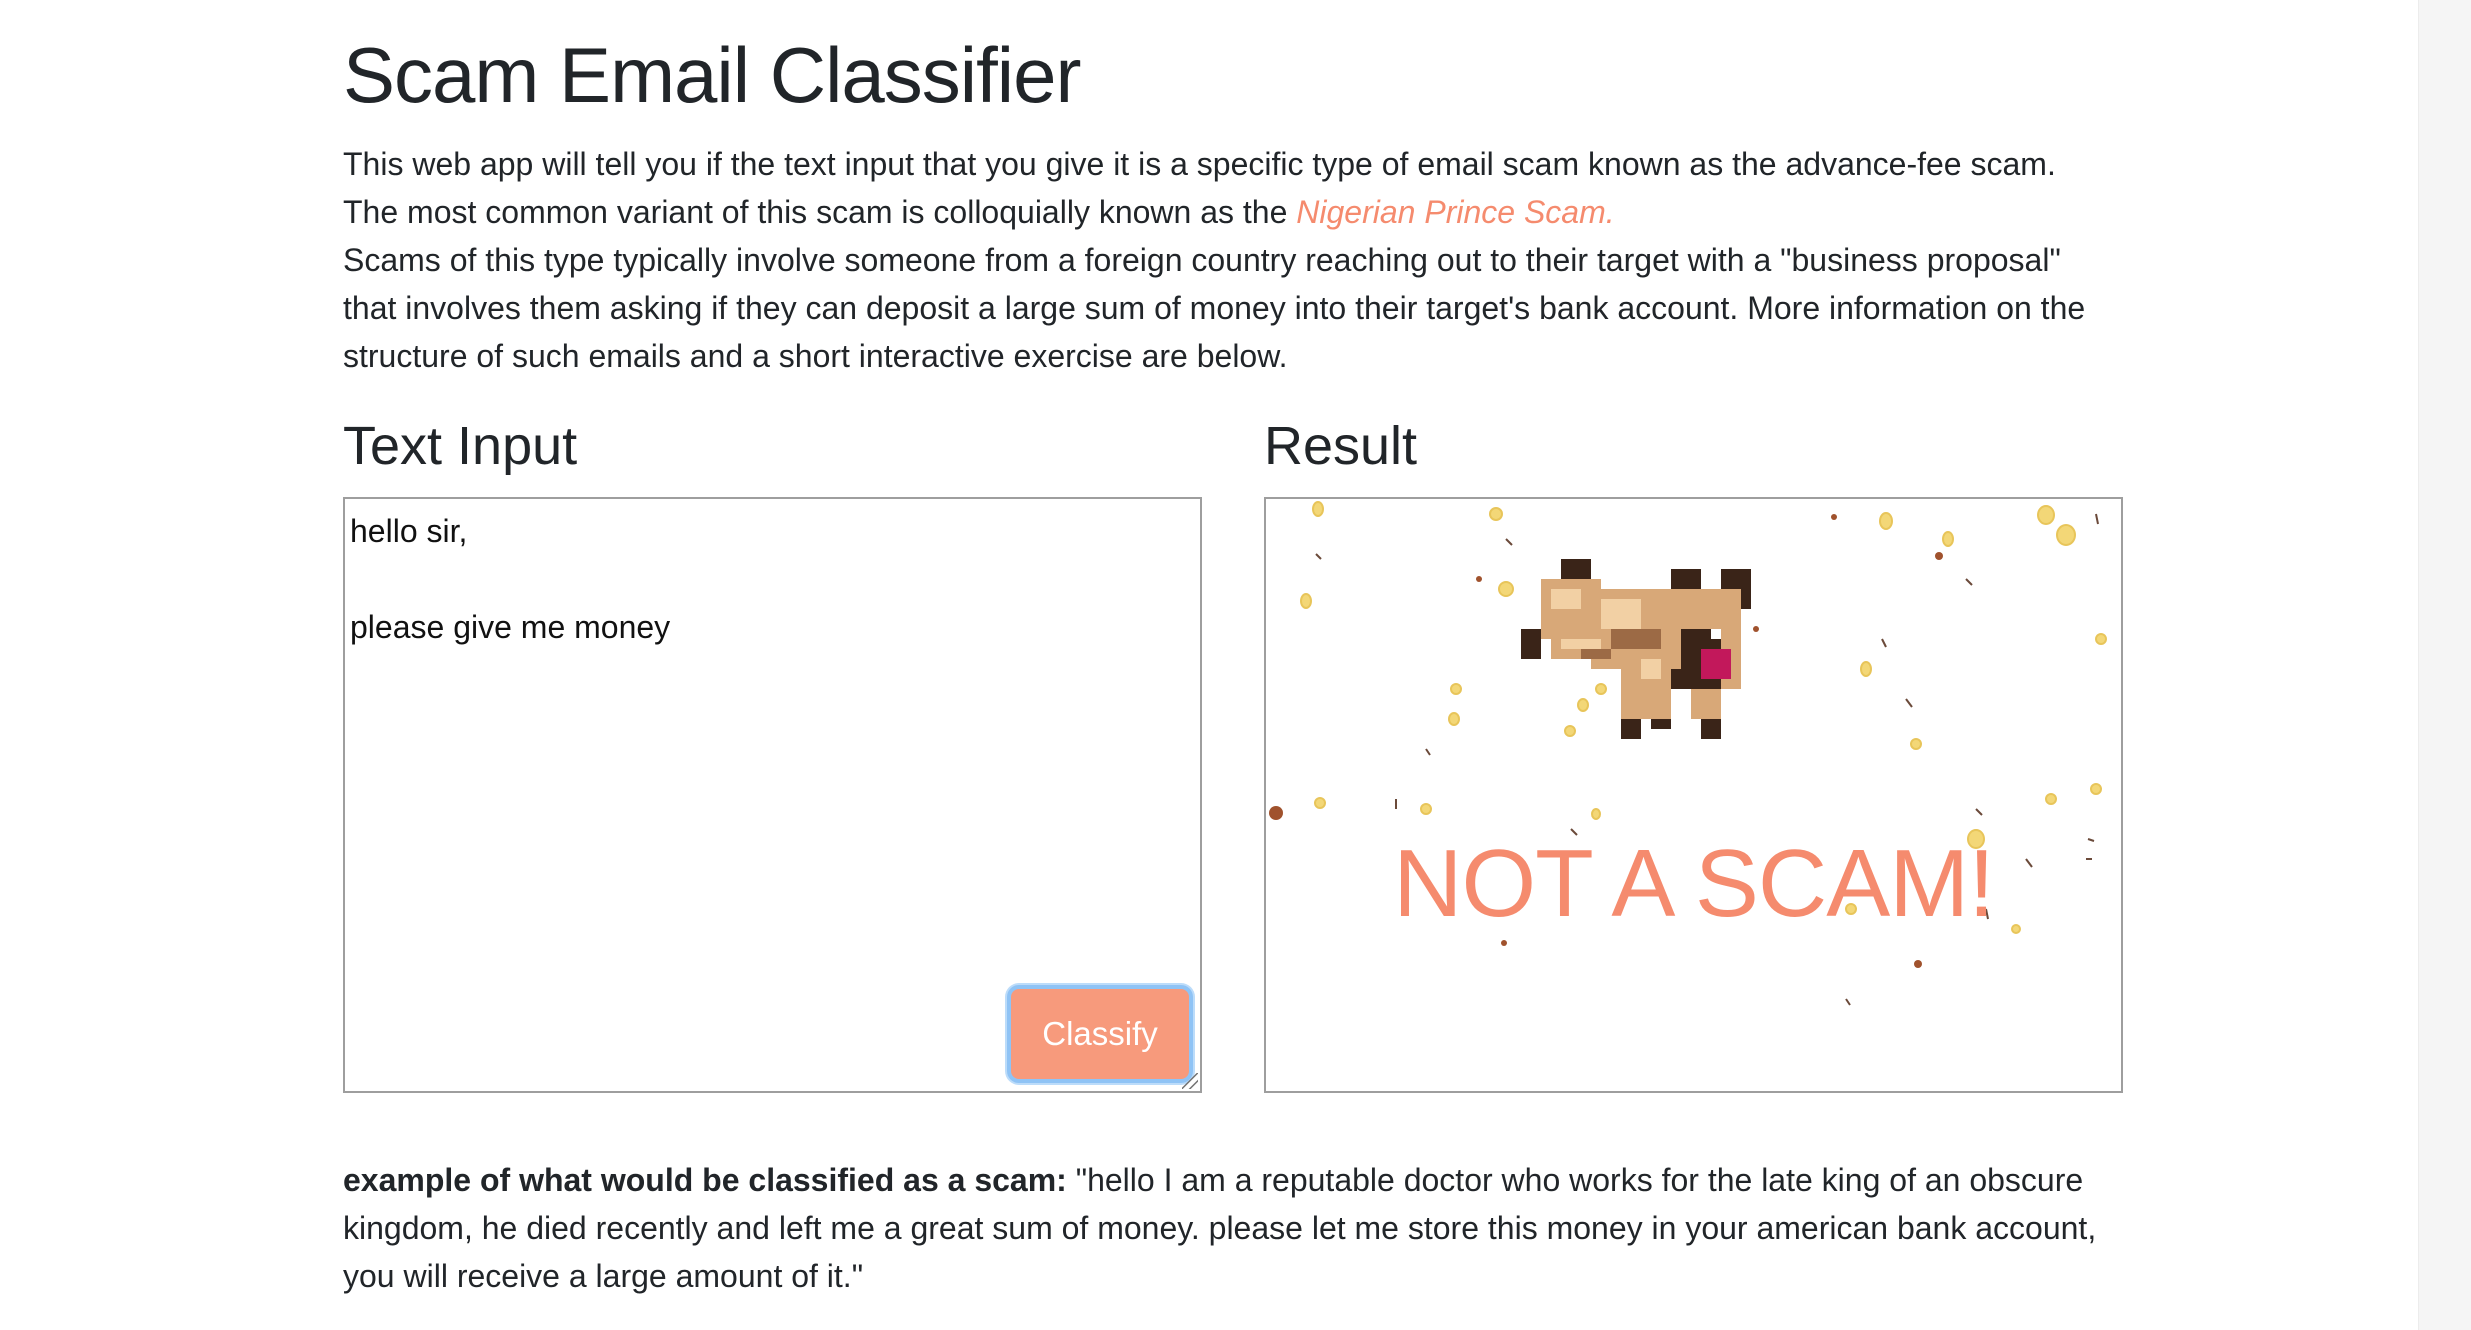  What do you see at coordinates (1455, 212) in the screenshot?
I see `nigerian-prince-link: Nigerian Prince Scam.` at bounding box center [1455, 212].